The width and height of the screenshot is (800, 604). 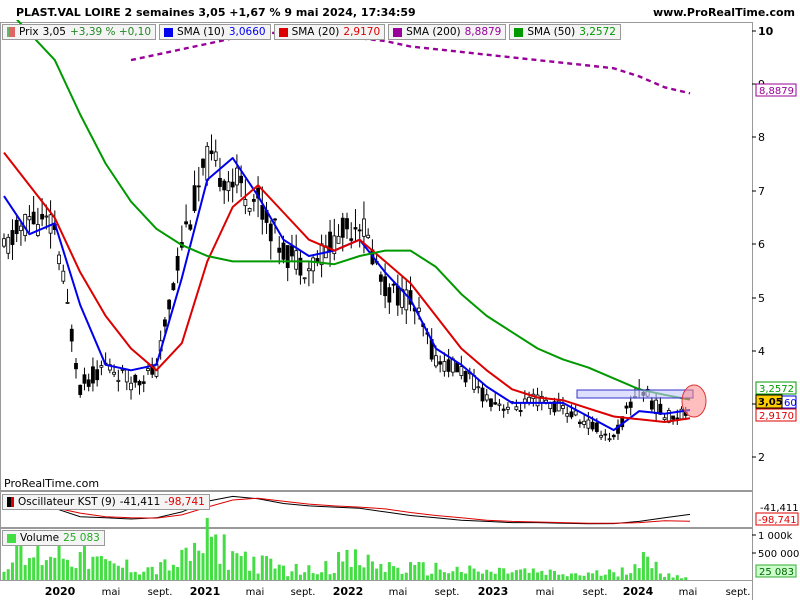 I want to click on legend-item-sma50: SMA (50) 3,2572, so click(x=565, y=32).